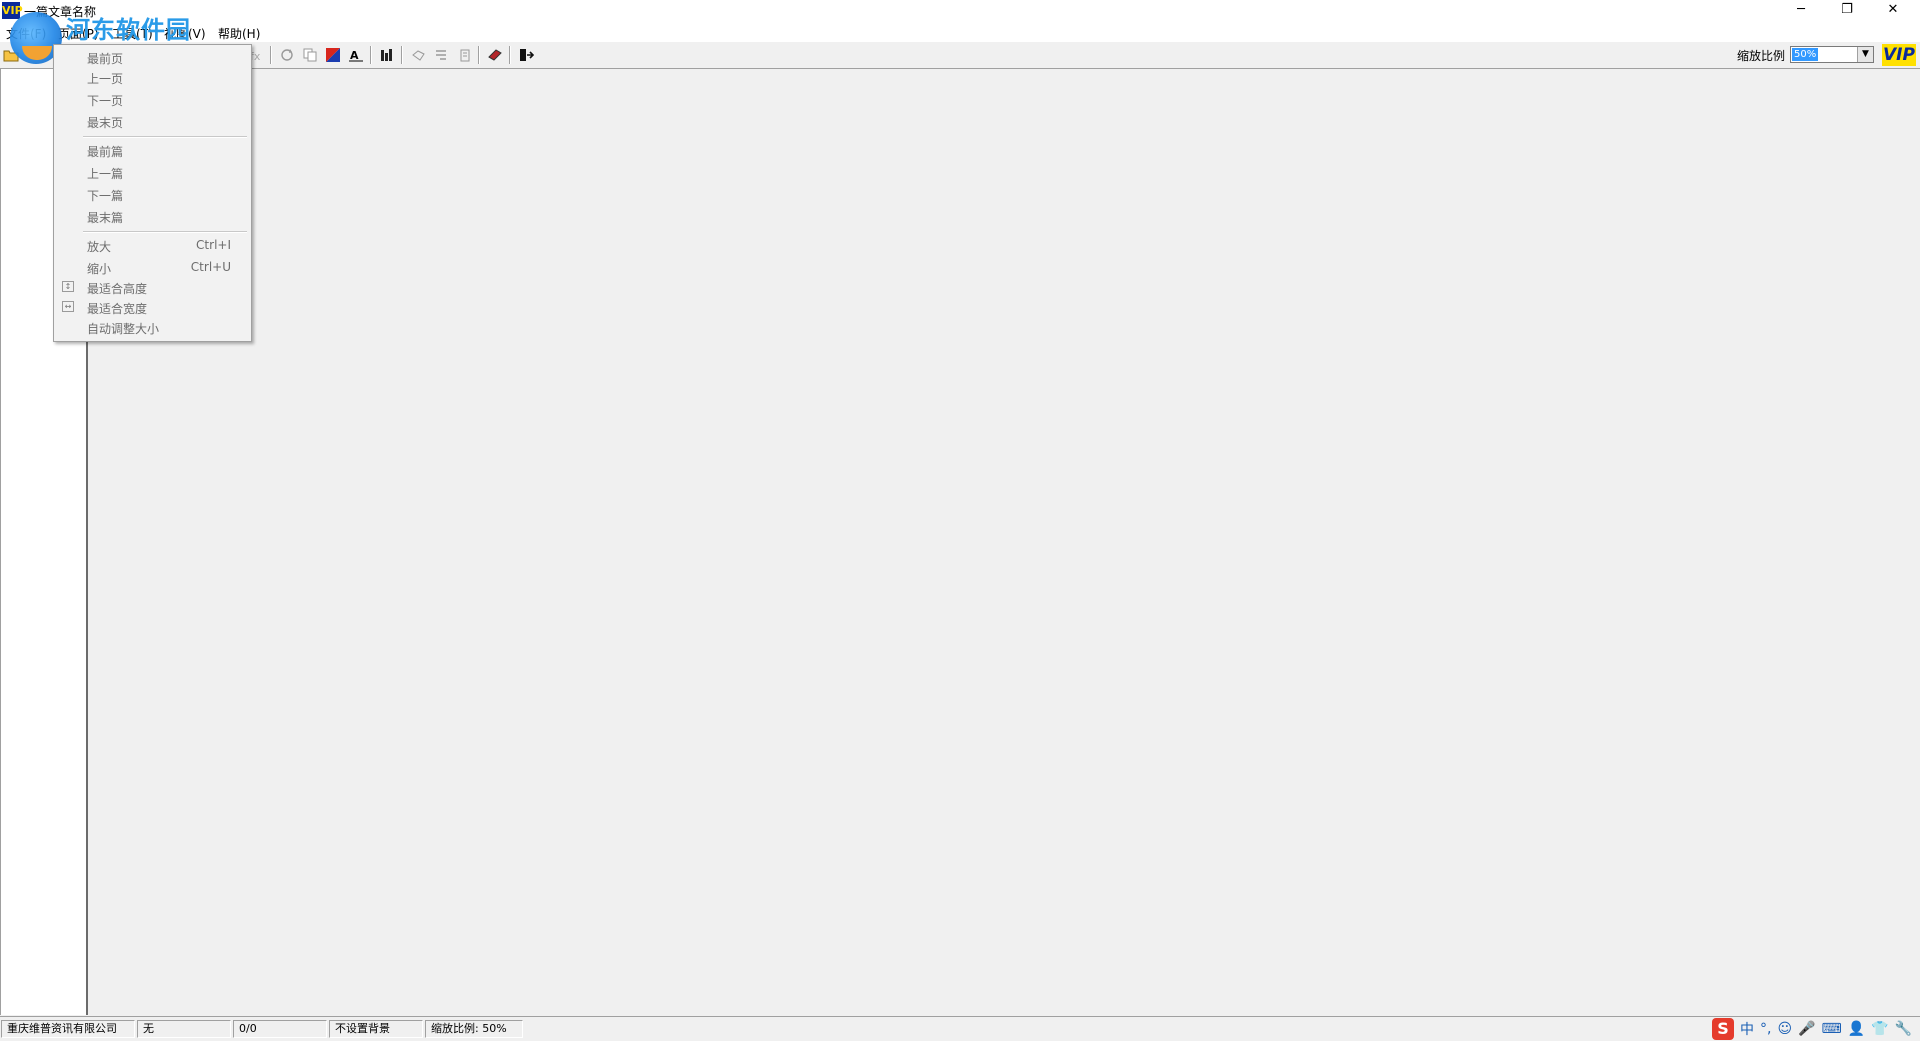 Image resolution: width=1920 pixels, height=1041 pixels. I want to click on menu-item-last-article: 最末篇, so click(152, 216).